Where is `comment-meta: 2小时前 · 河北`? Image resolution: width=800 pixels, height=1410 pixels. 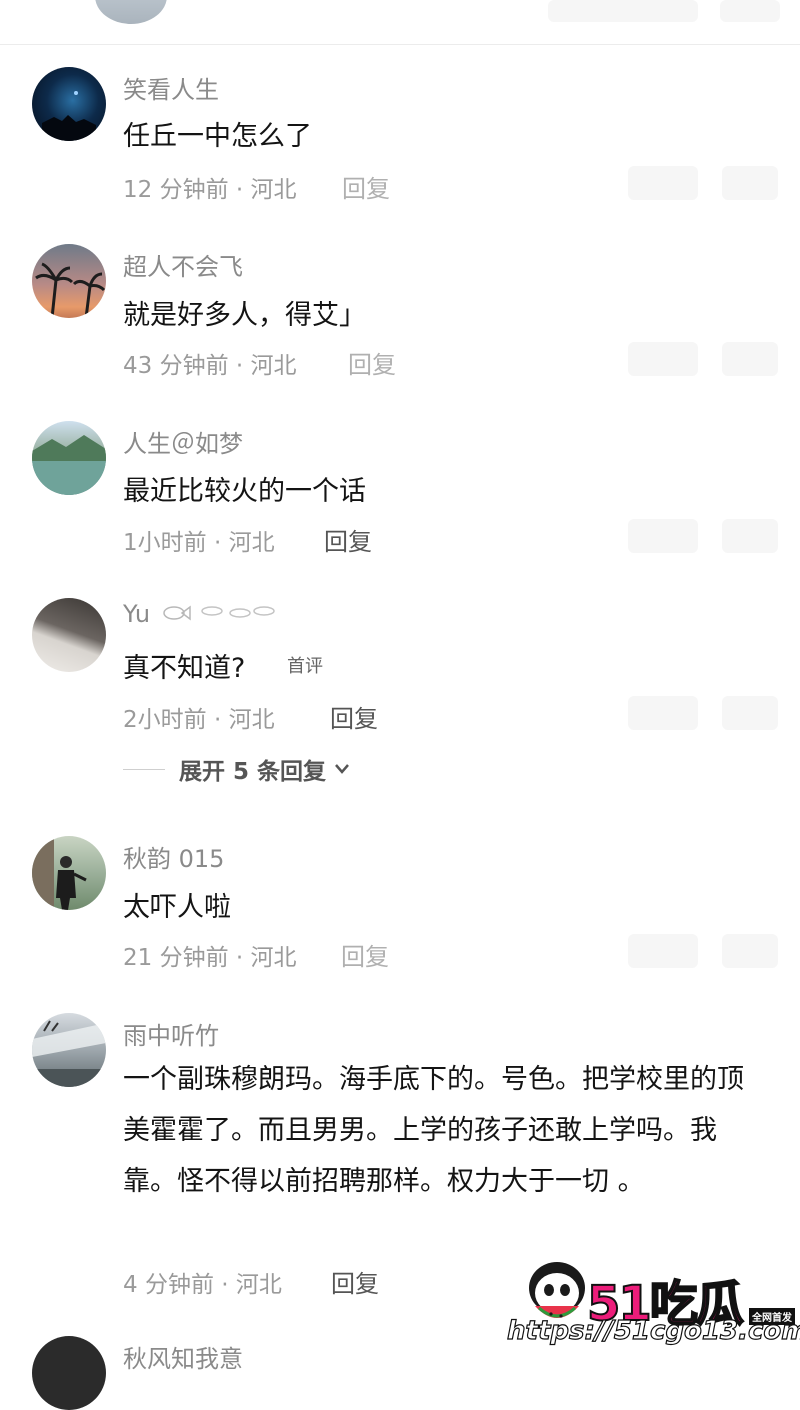
comment-meta: 2小时前 · 河北 is located at coordinates (199, 720).